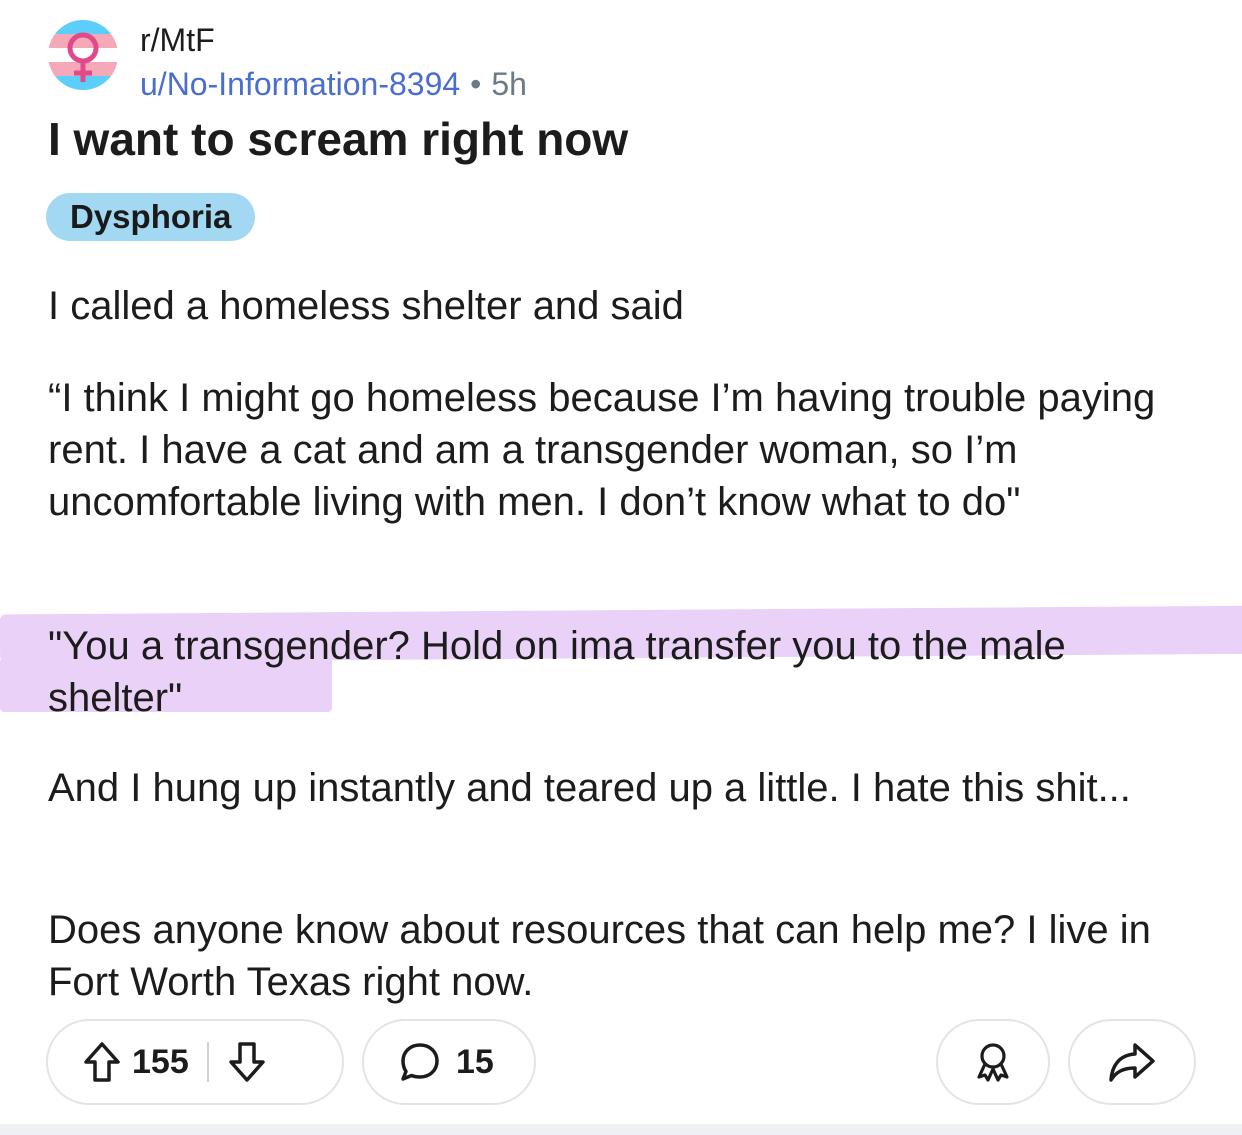 The height and width of the screenshot is (1135, 1242). I want to click on award-icon, so click(993, 1062).